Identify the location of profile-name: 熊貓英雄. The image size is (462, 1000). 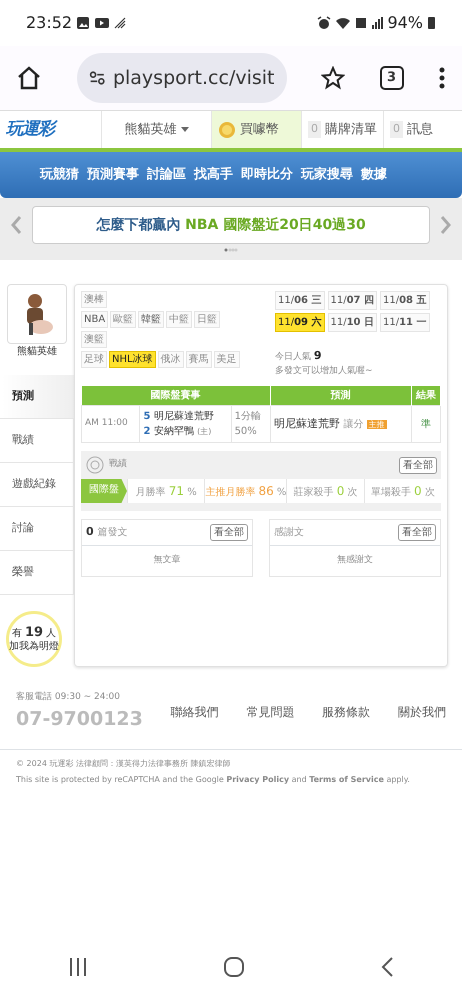
(37, 351).